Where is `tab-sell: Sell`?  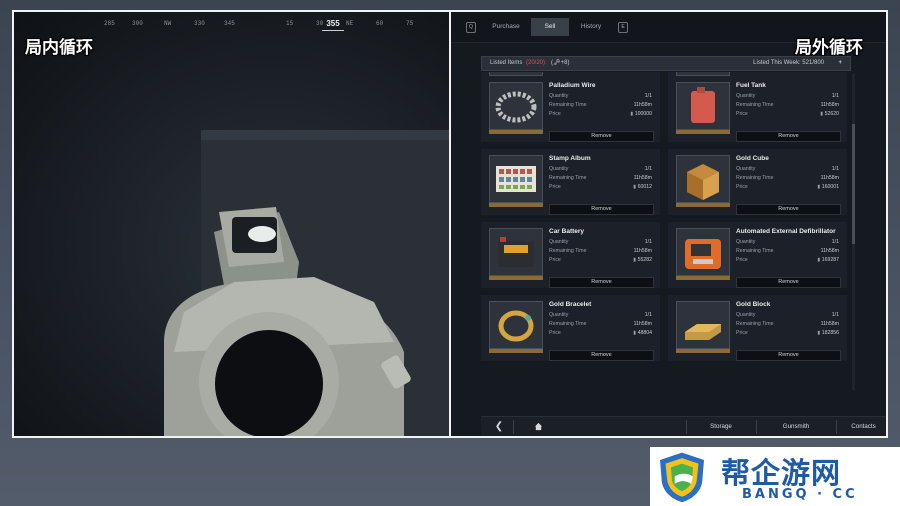 tab-sell: Sell is located at coordinates (550, 27).